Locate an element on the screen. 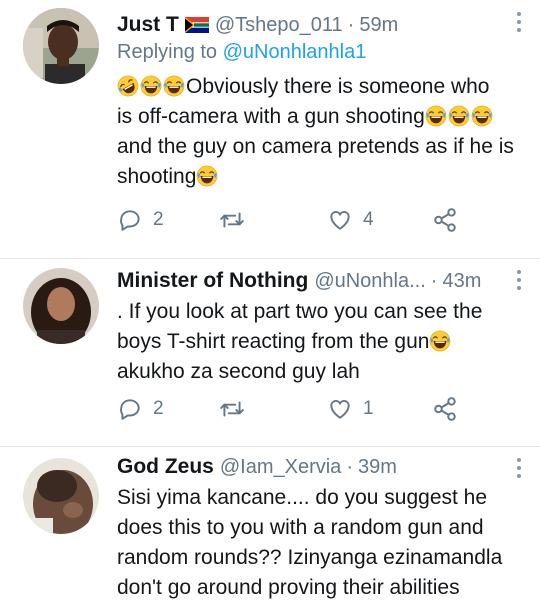 Image resolution: width=540 pixels, height=601 pixels. mention-link: @uNonhlanhla1 is located at coordinates (295, 52).